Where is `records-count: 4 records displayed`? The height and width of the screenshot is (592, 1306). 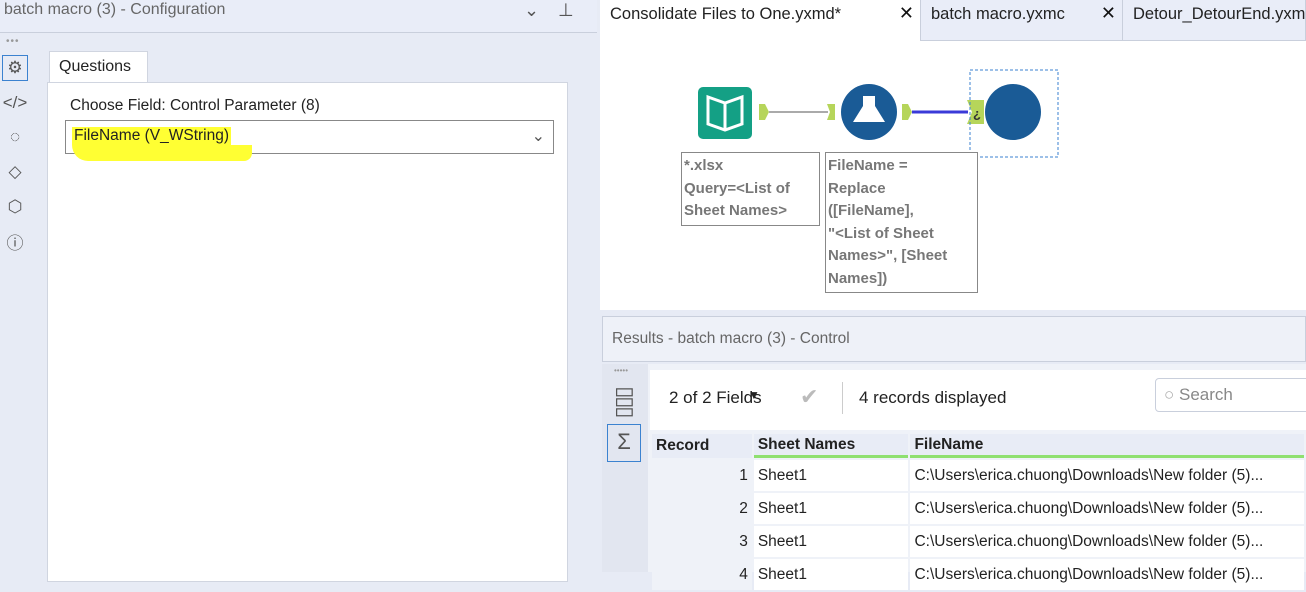
records-count: 4 records displayed is located at coordinates (933, 397).